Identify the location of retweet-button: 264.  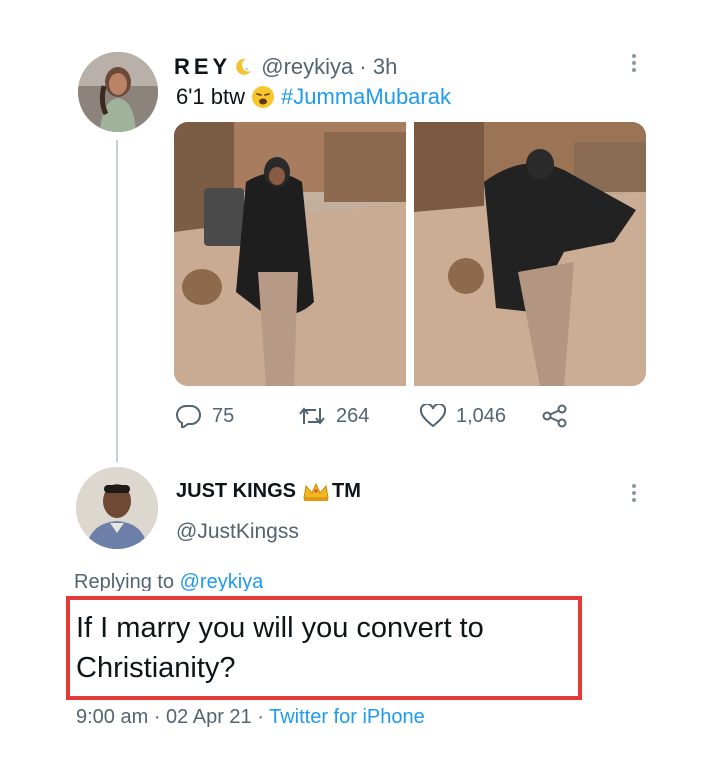
(333, 416).